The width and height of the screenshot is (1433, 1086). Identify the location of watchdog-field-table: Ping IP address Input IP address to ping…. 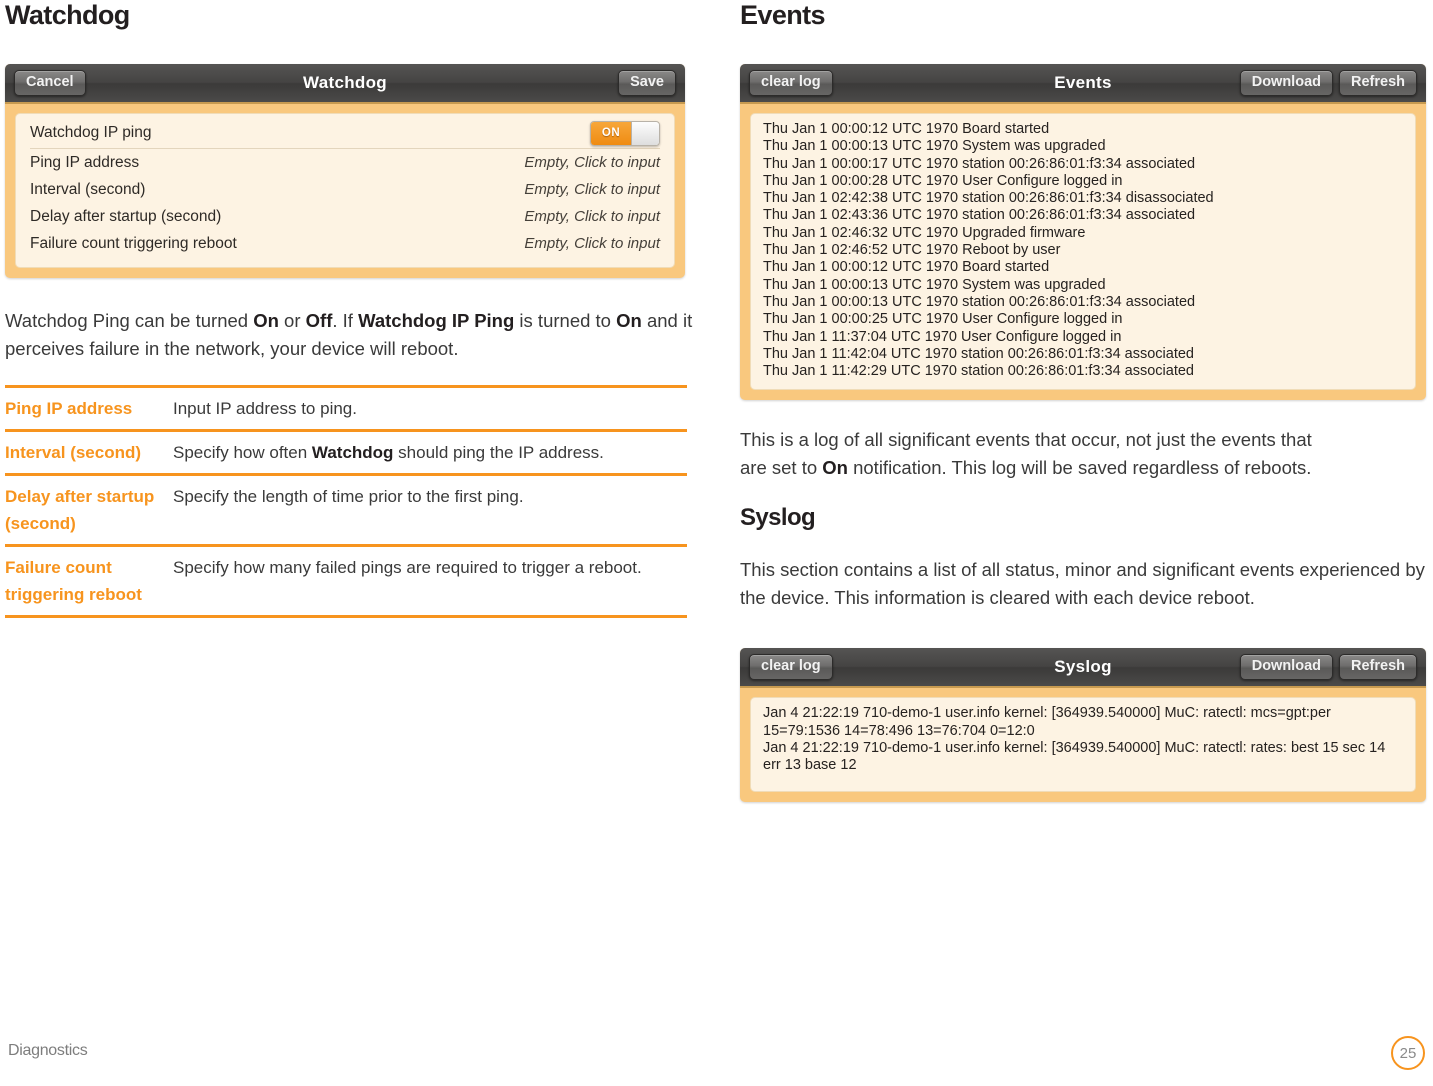
(346, 501).